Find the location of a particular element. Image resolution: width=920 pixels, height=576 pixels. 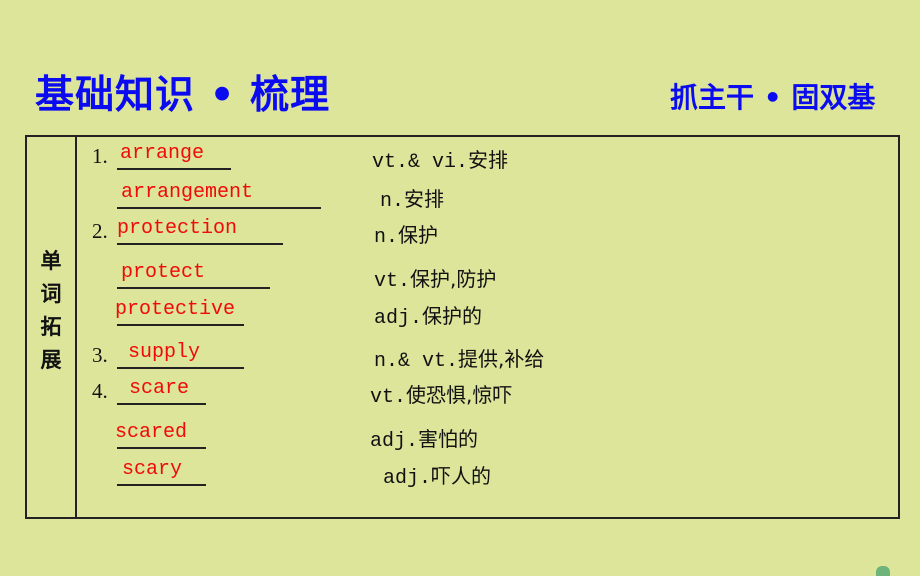

answer-word: arrangement is located at coordinates (187, 192).